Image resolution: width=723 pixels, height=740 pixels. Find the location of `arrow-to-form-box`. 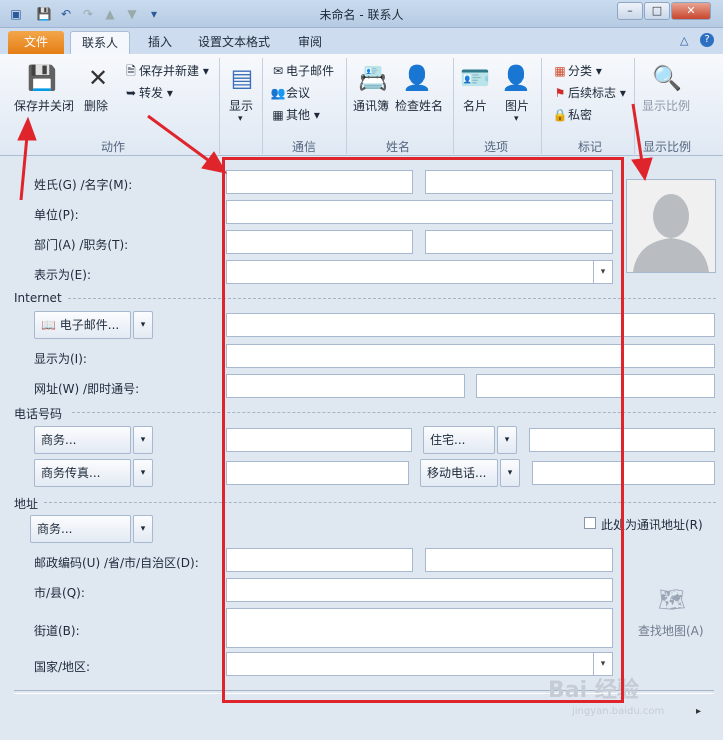

arrow-to-form-box is located at coordinates (187, 144).